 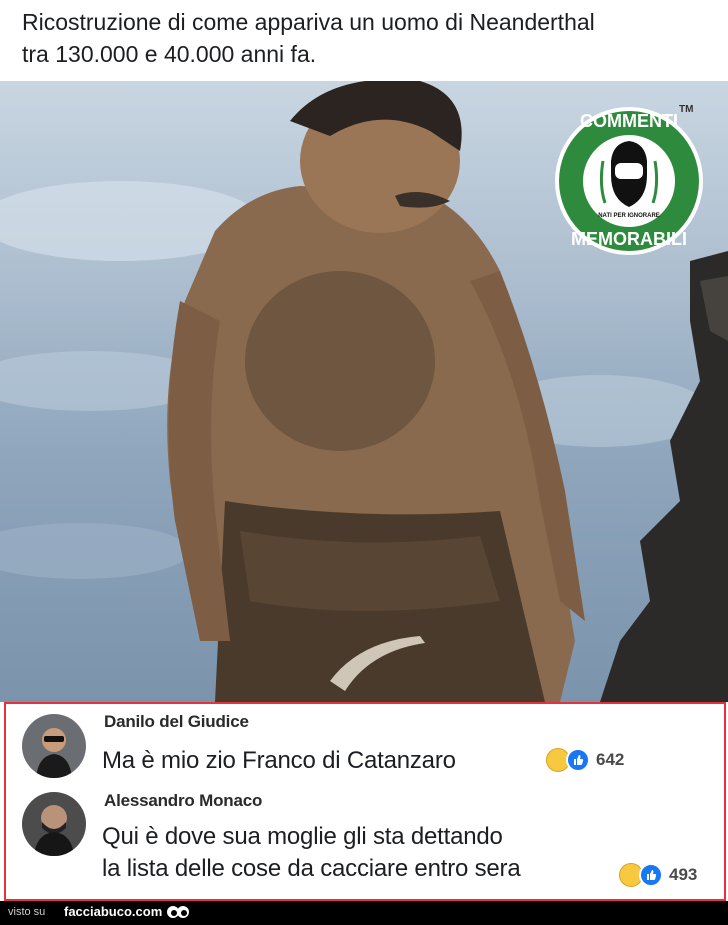 I want to click on comment-author: Danilo del Giudice, so click(x=176, y=722).